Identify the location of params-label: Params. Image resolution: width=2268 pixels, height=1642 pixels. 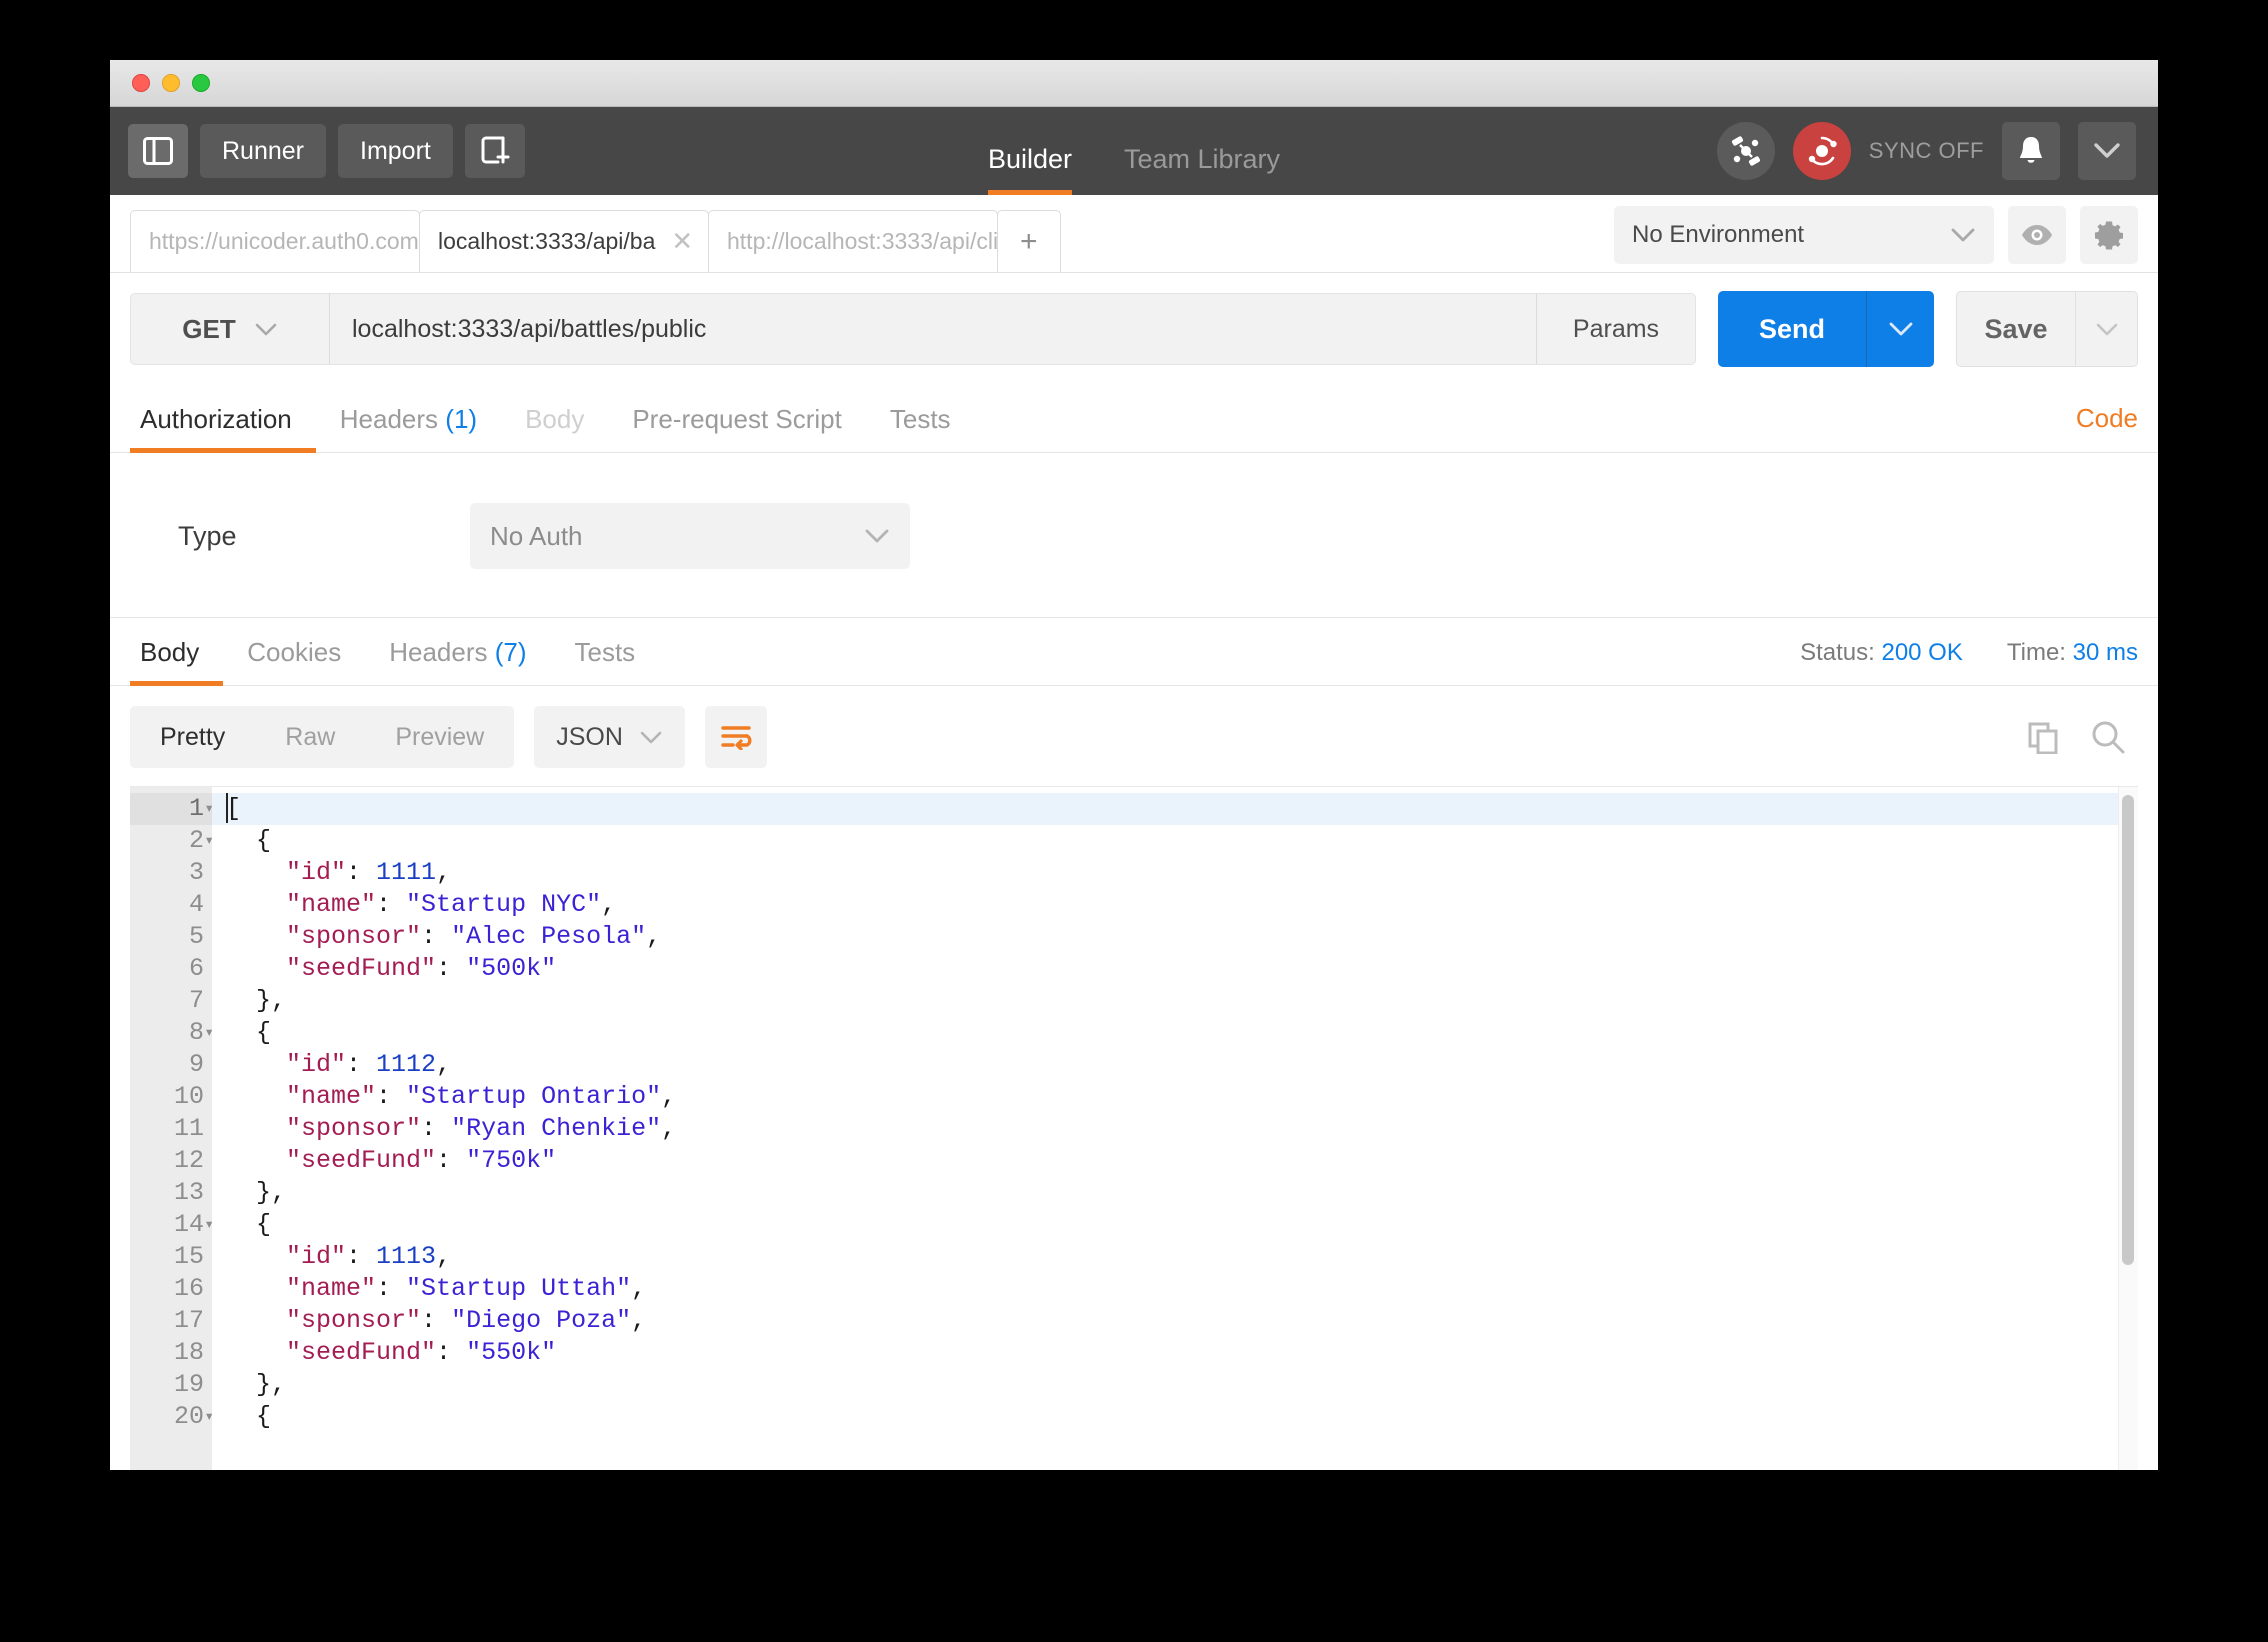
(1616, 328).